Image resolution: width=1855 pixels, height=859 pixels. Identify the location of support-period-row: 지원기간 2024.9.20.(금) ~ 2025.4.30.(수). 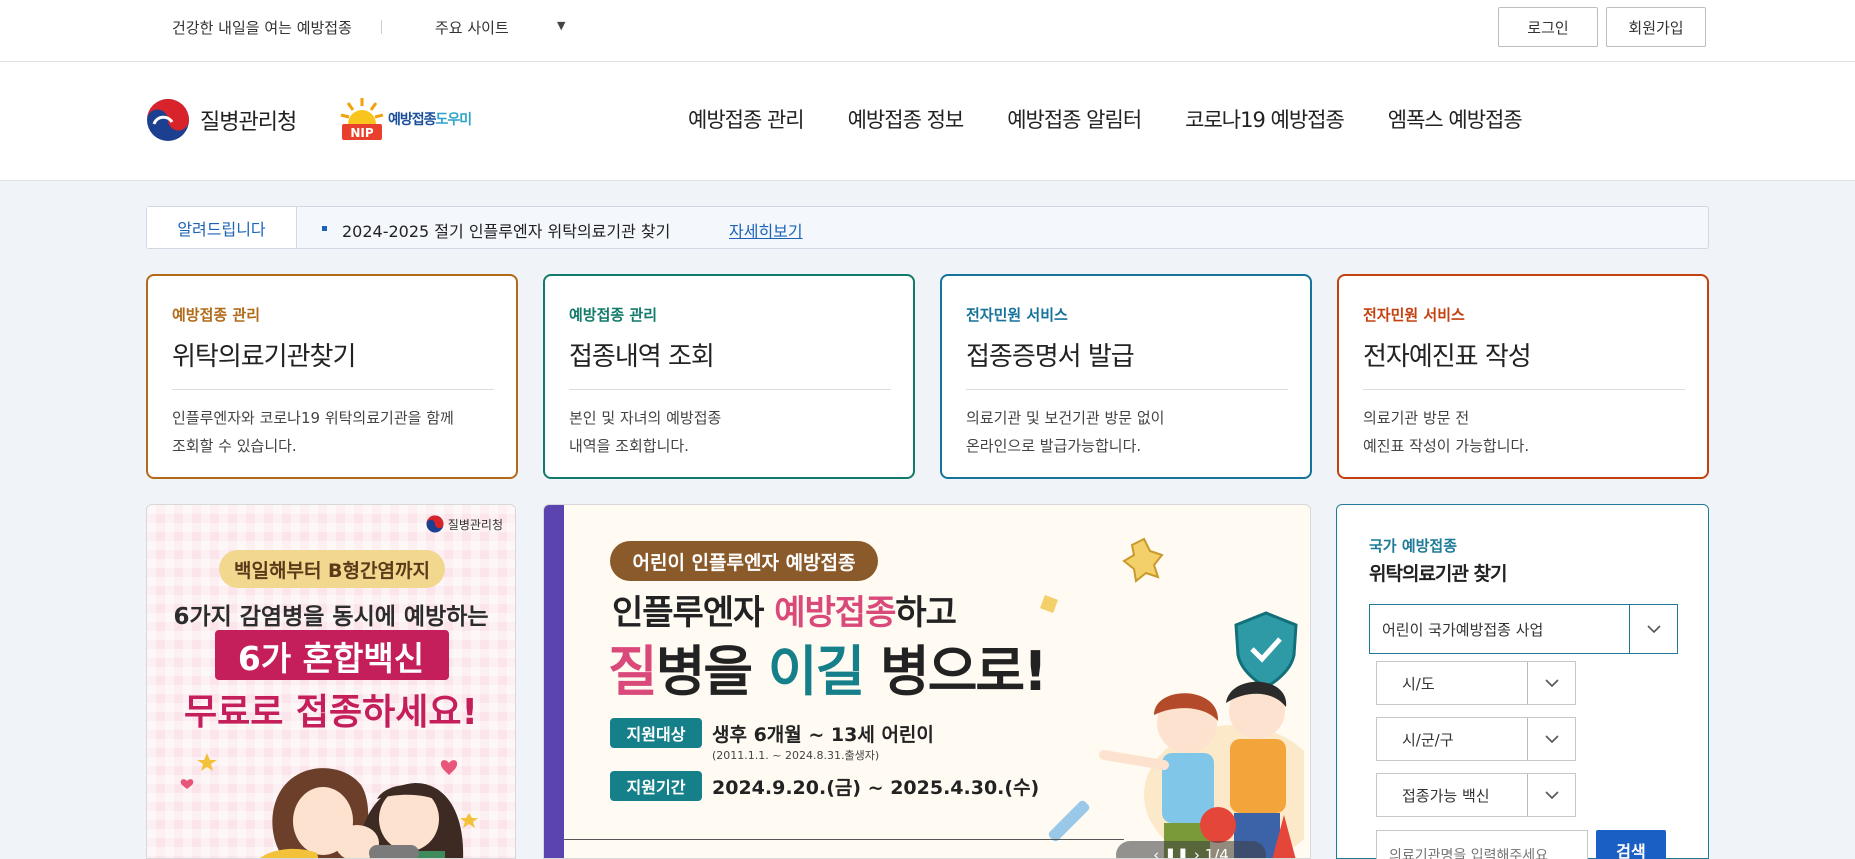
(824, 786).